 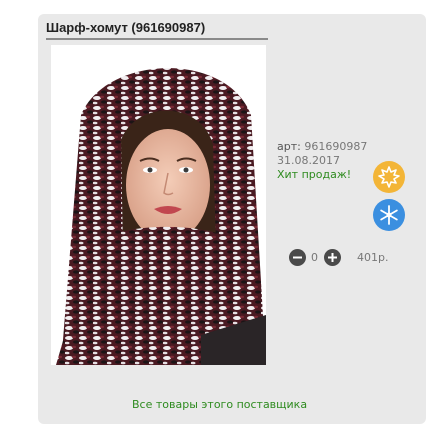 What do you see at coordinates (297, 257) in the screenshot?
I see `minus-icon` at bounding box center [297, 257].